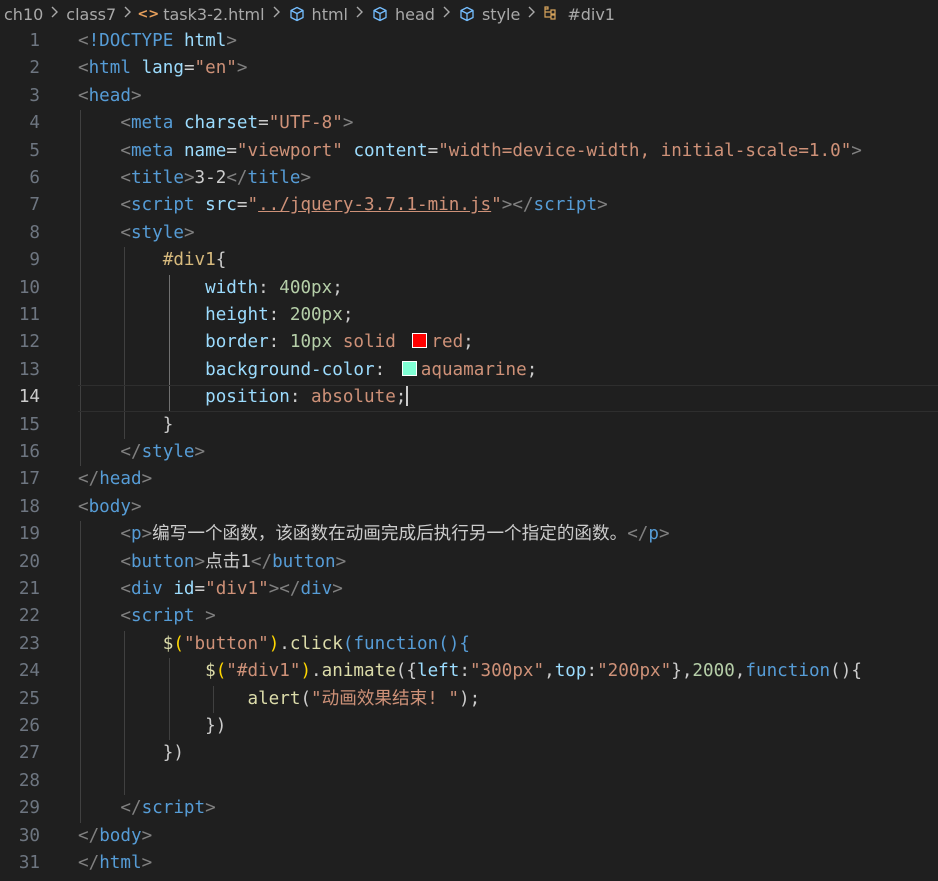  What do you see at coordinates (329, 14) in the screenshot?
I see `breadcrumb-item-3: html` at bounding box center [329, 14].